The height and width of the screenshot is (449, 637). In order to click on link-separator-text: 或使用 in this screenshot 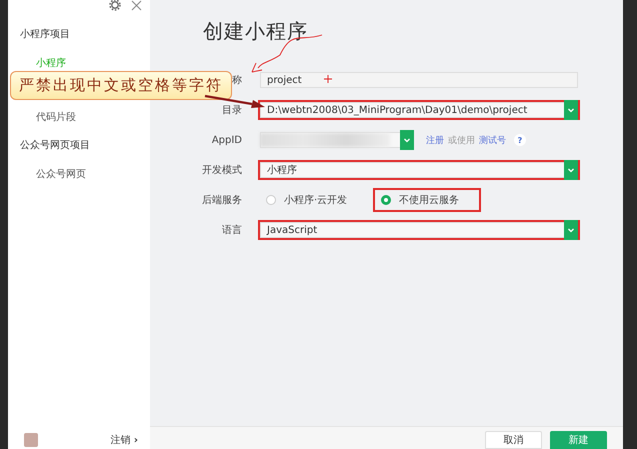, I will do `click(461, 140)`.